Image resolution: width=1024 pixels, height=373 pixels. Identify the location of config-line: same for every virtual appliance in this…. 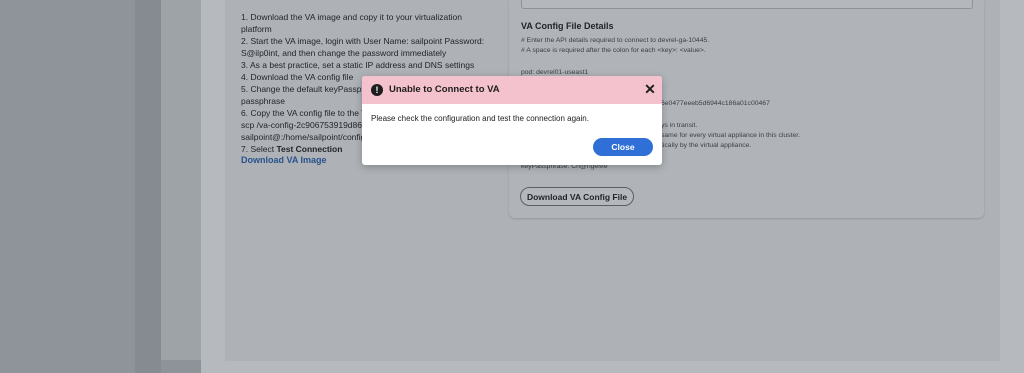
(731, 135).